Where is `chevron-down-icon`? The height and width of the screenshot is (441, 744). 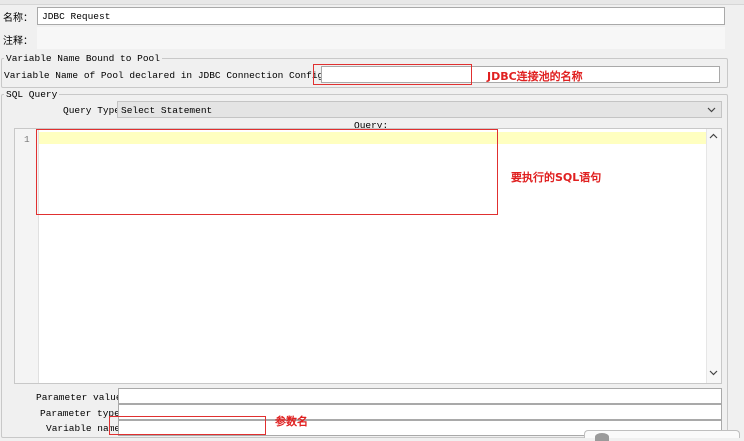 chevron-down-icon is located at coordinates (711, 111).